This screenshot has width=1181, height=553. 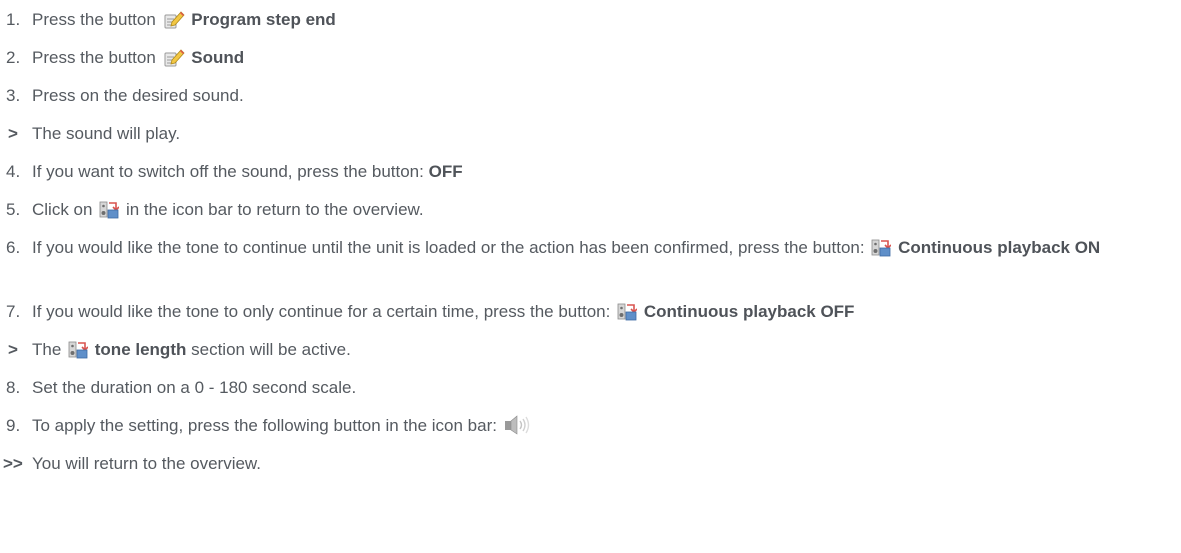 I want to click on step-text-bold: OFF, so click(x=445, y=171).